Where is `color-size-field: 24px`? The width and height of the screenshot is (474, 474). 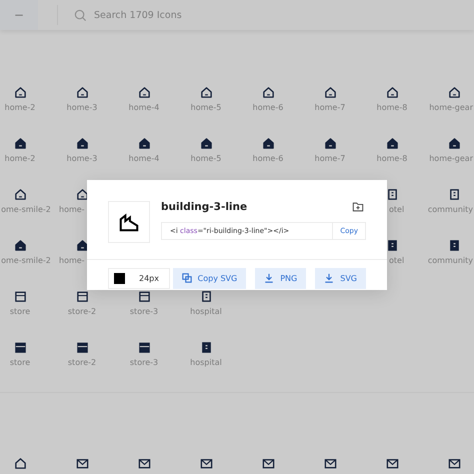 color-size-field: 24px is located at coordinates (139, 278).